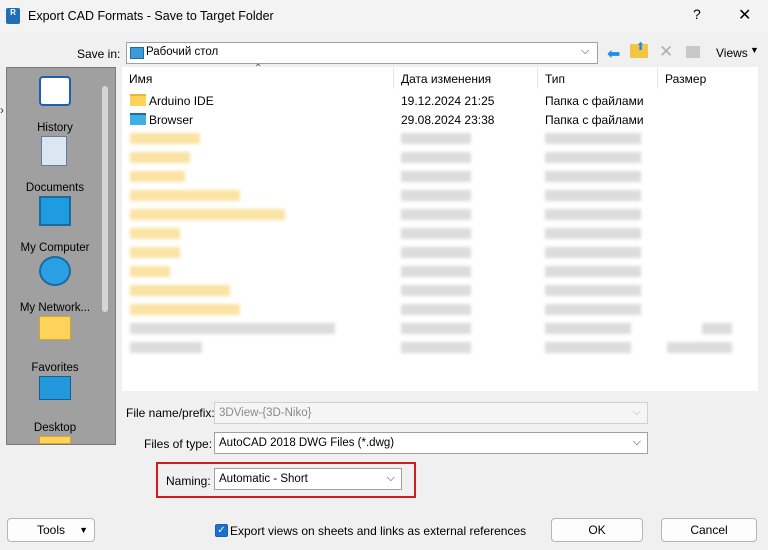 Image resolution: width=768 pixels, height=550 pixels. Describe the element at coordinates (708, 78) in the screenshot. I see `column-size: Размер` at that location.